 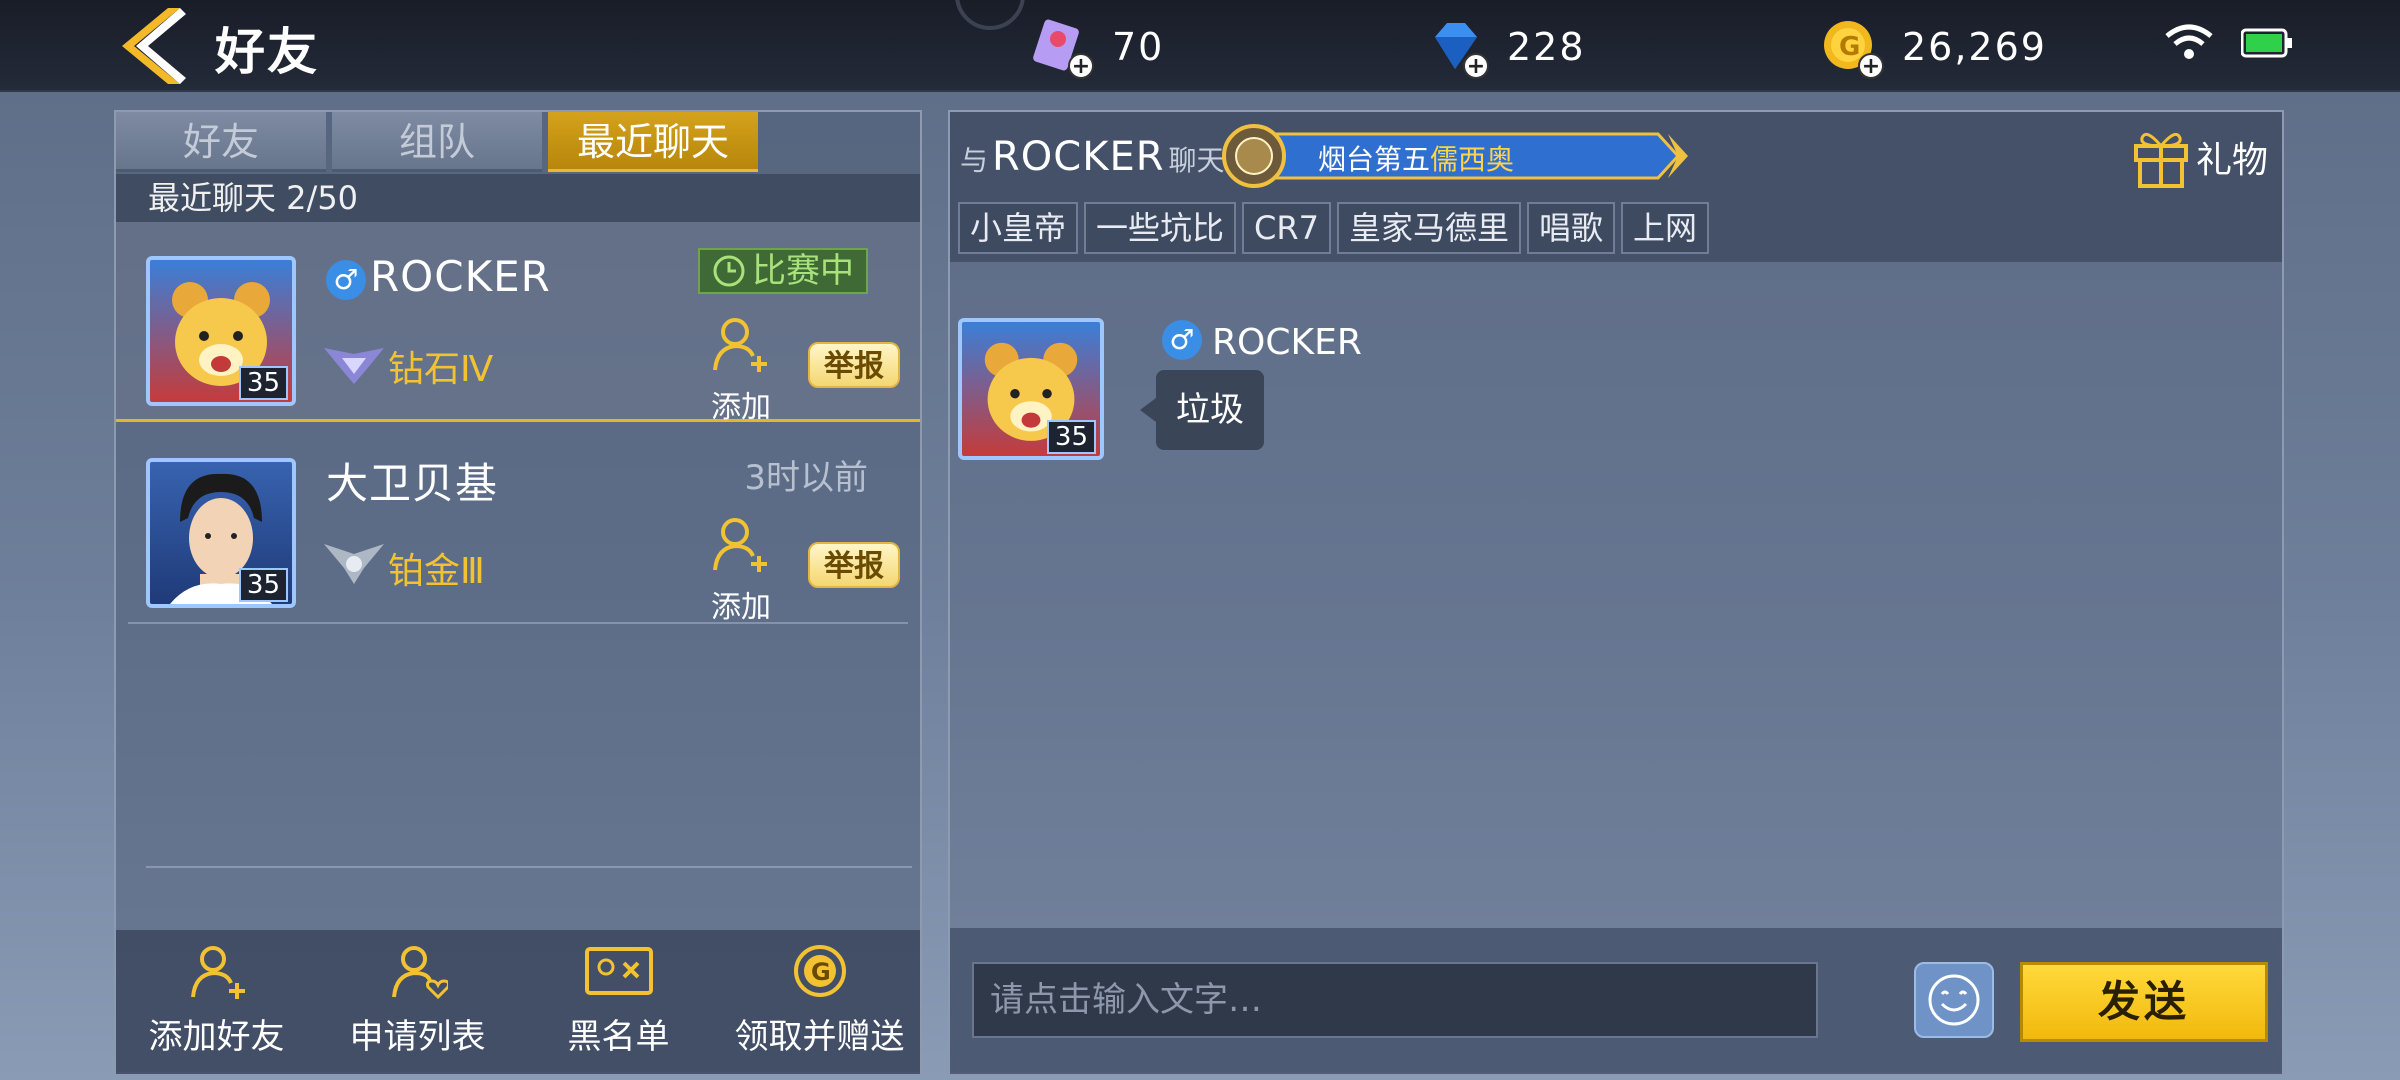 I want to click on friend-row: 35 大卫贝基 铂金Ⅲ 3时以前 添加 举报, so click(x=518, y=524).